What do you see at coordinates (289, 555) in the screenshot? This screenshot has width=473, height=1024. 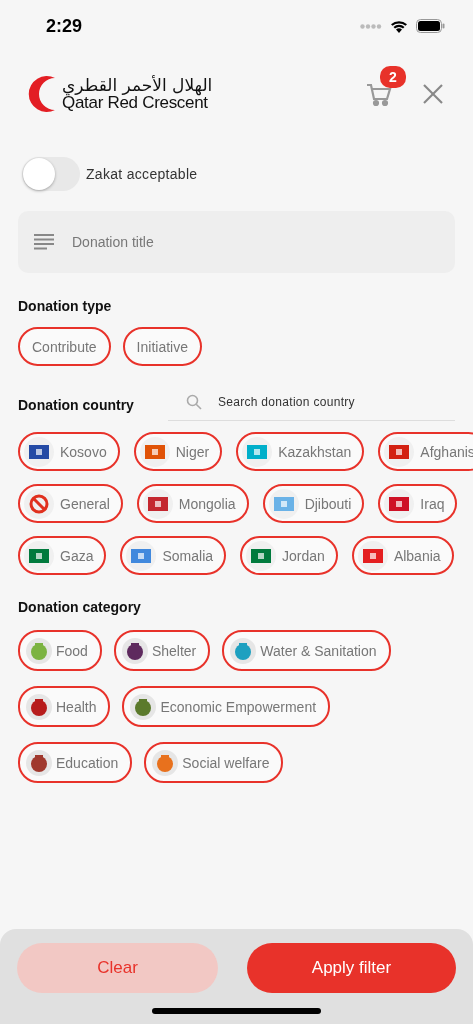 I see `country-chip: Jordan` at bounding box center [289, 555].